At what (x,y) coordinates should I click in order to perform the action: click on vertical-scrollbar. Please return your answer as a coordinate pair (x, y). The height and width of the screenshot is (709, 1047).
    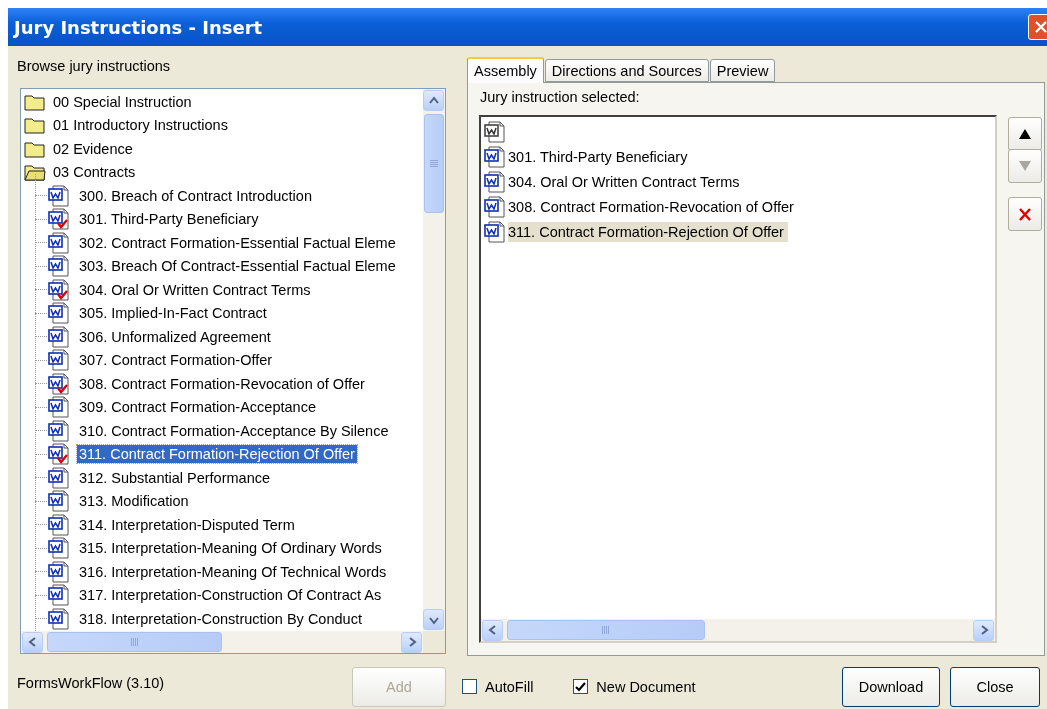
    Looking at the image, I should click on (434, 360).